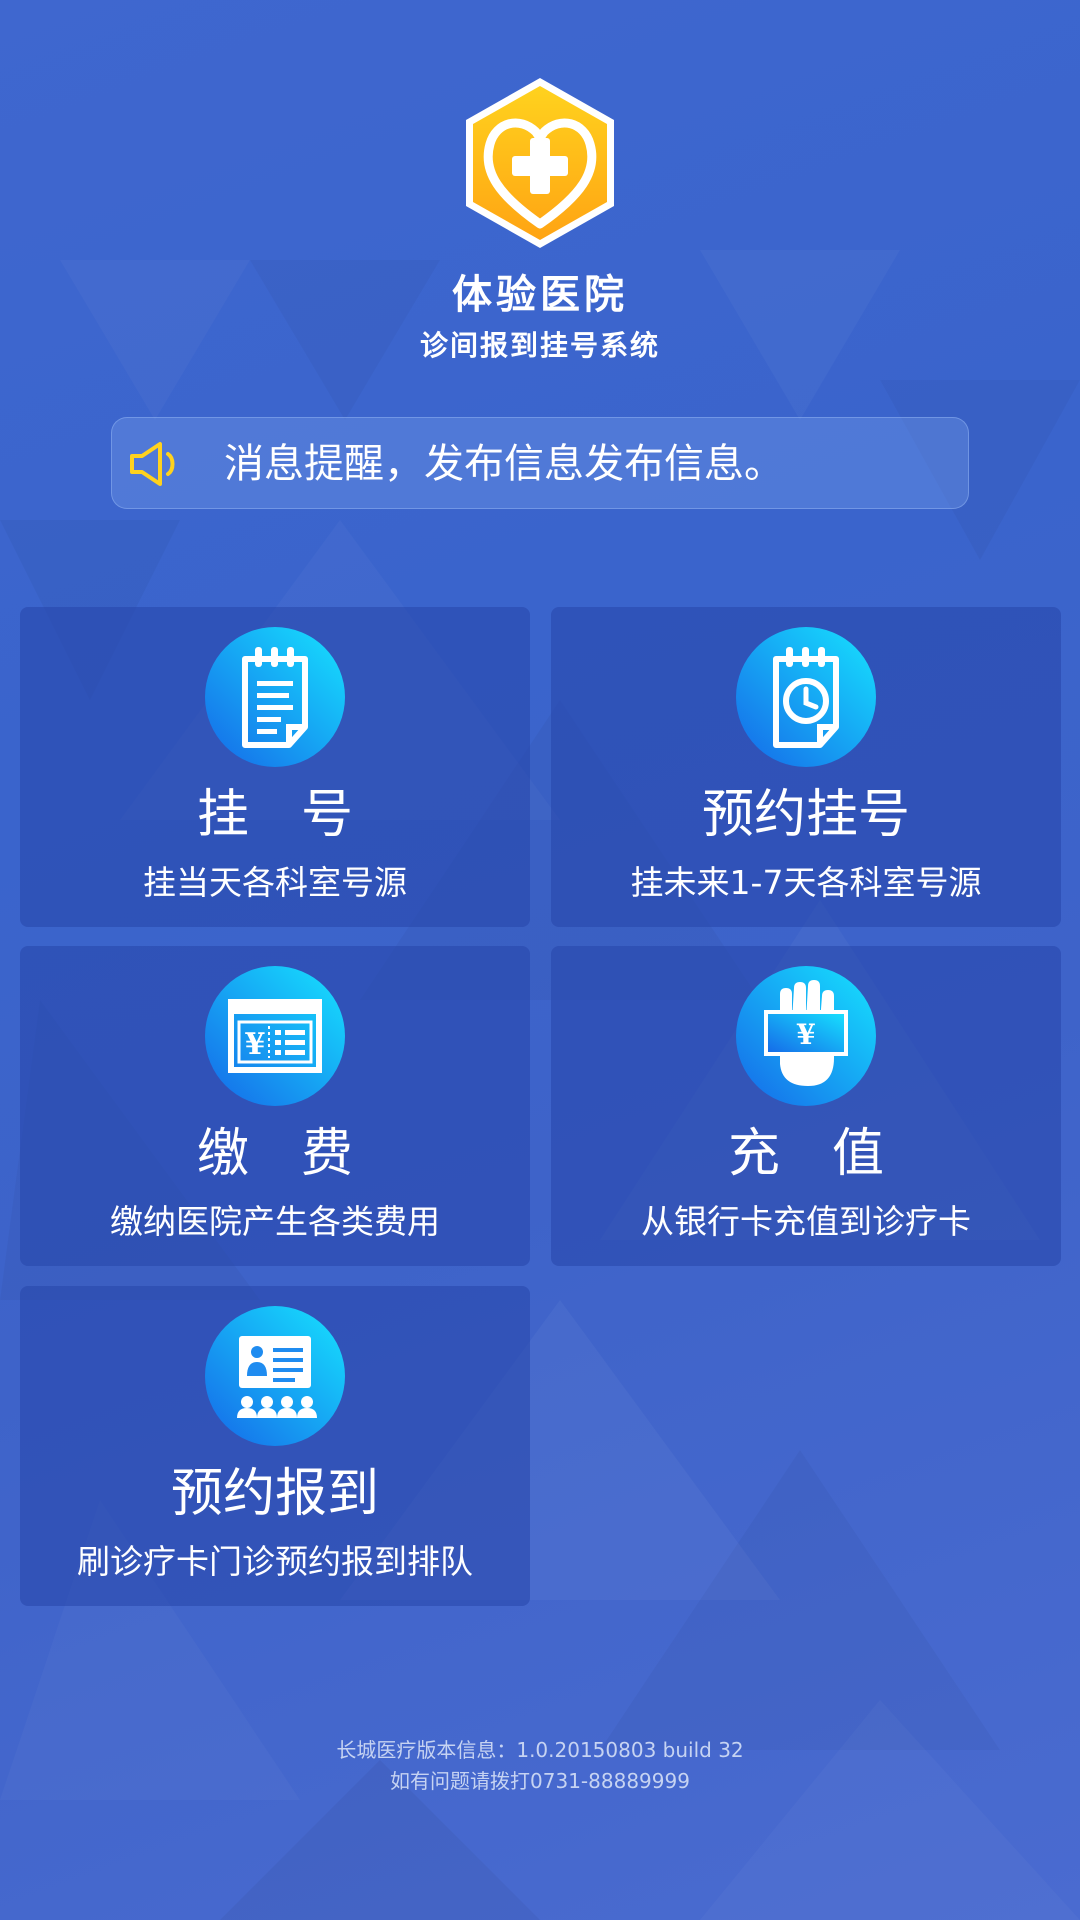 Image resolution: width=1080 pixels, height=1920 pixels. Describe the element at coordinates (540, 1781) in the screenshot. I see `contact-info: 如有问题请拨打0731-88889999` at that location.